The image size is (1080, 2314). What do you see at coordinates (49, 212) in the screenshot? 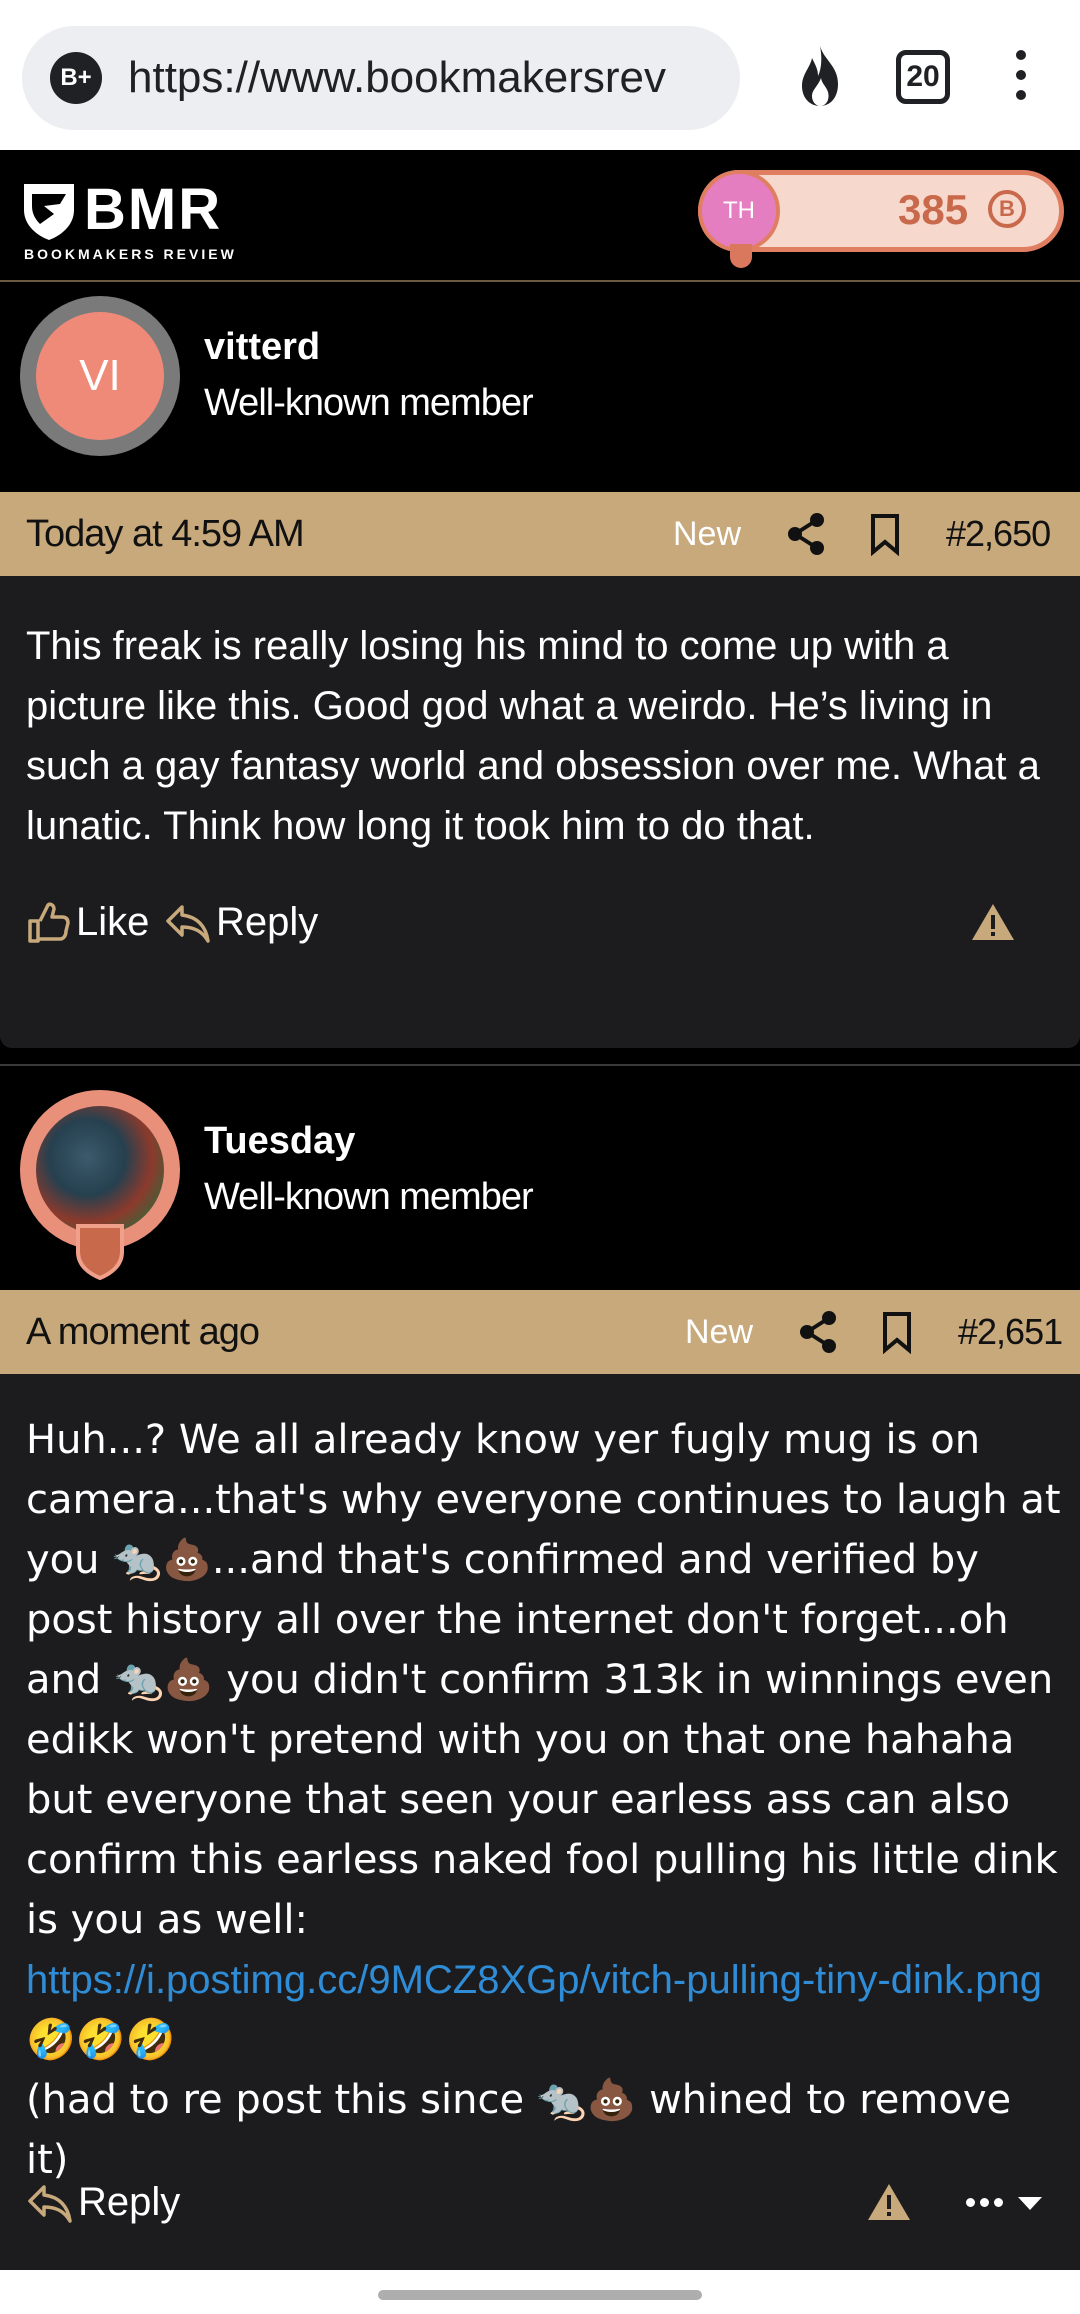
I see `eagle-shield-icon` at bounding box center [49, 212].